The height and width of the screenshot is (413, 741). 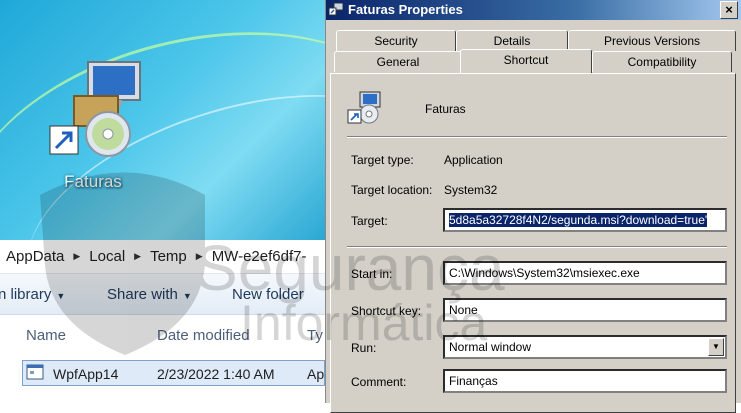 What do you see at coordinates (585, 381) in the screenshot?
I see `comment-field: Finanças` at bounding box center [585, 381].